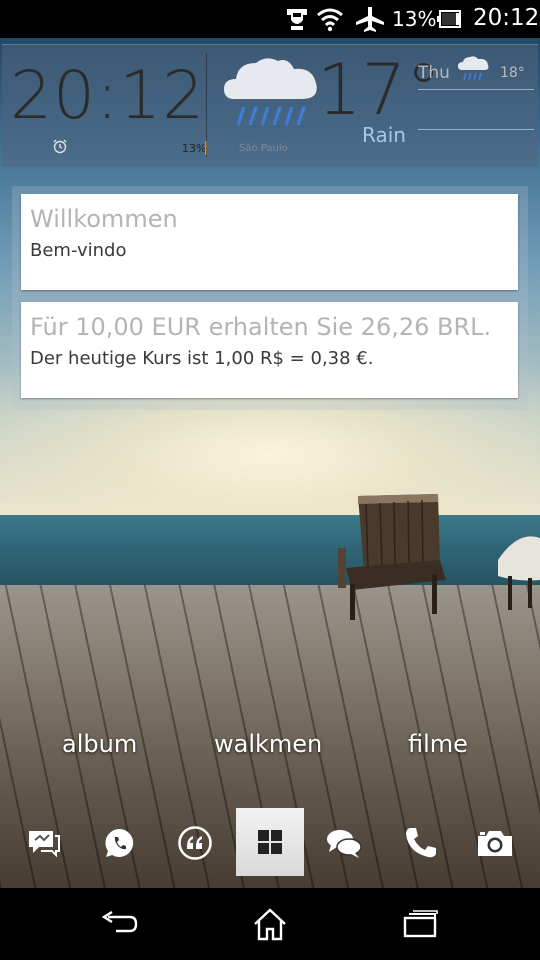 This screenshot has width=540, height=960. What do you see at coordinates (473, 68) in the screenshot?
I see `forecast-rain-icon` at bounding box center [473, 68].